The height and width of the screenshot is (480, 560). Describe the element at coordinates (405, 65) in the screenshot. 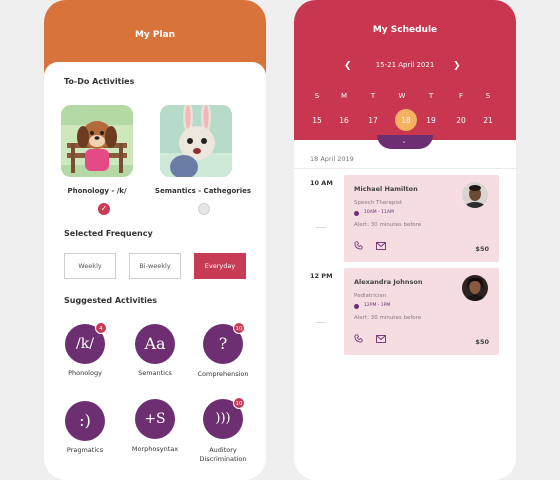

I see `date-range: 15-21 April 2021` at that location.